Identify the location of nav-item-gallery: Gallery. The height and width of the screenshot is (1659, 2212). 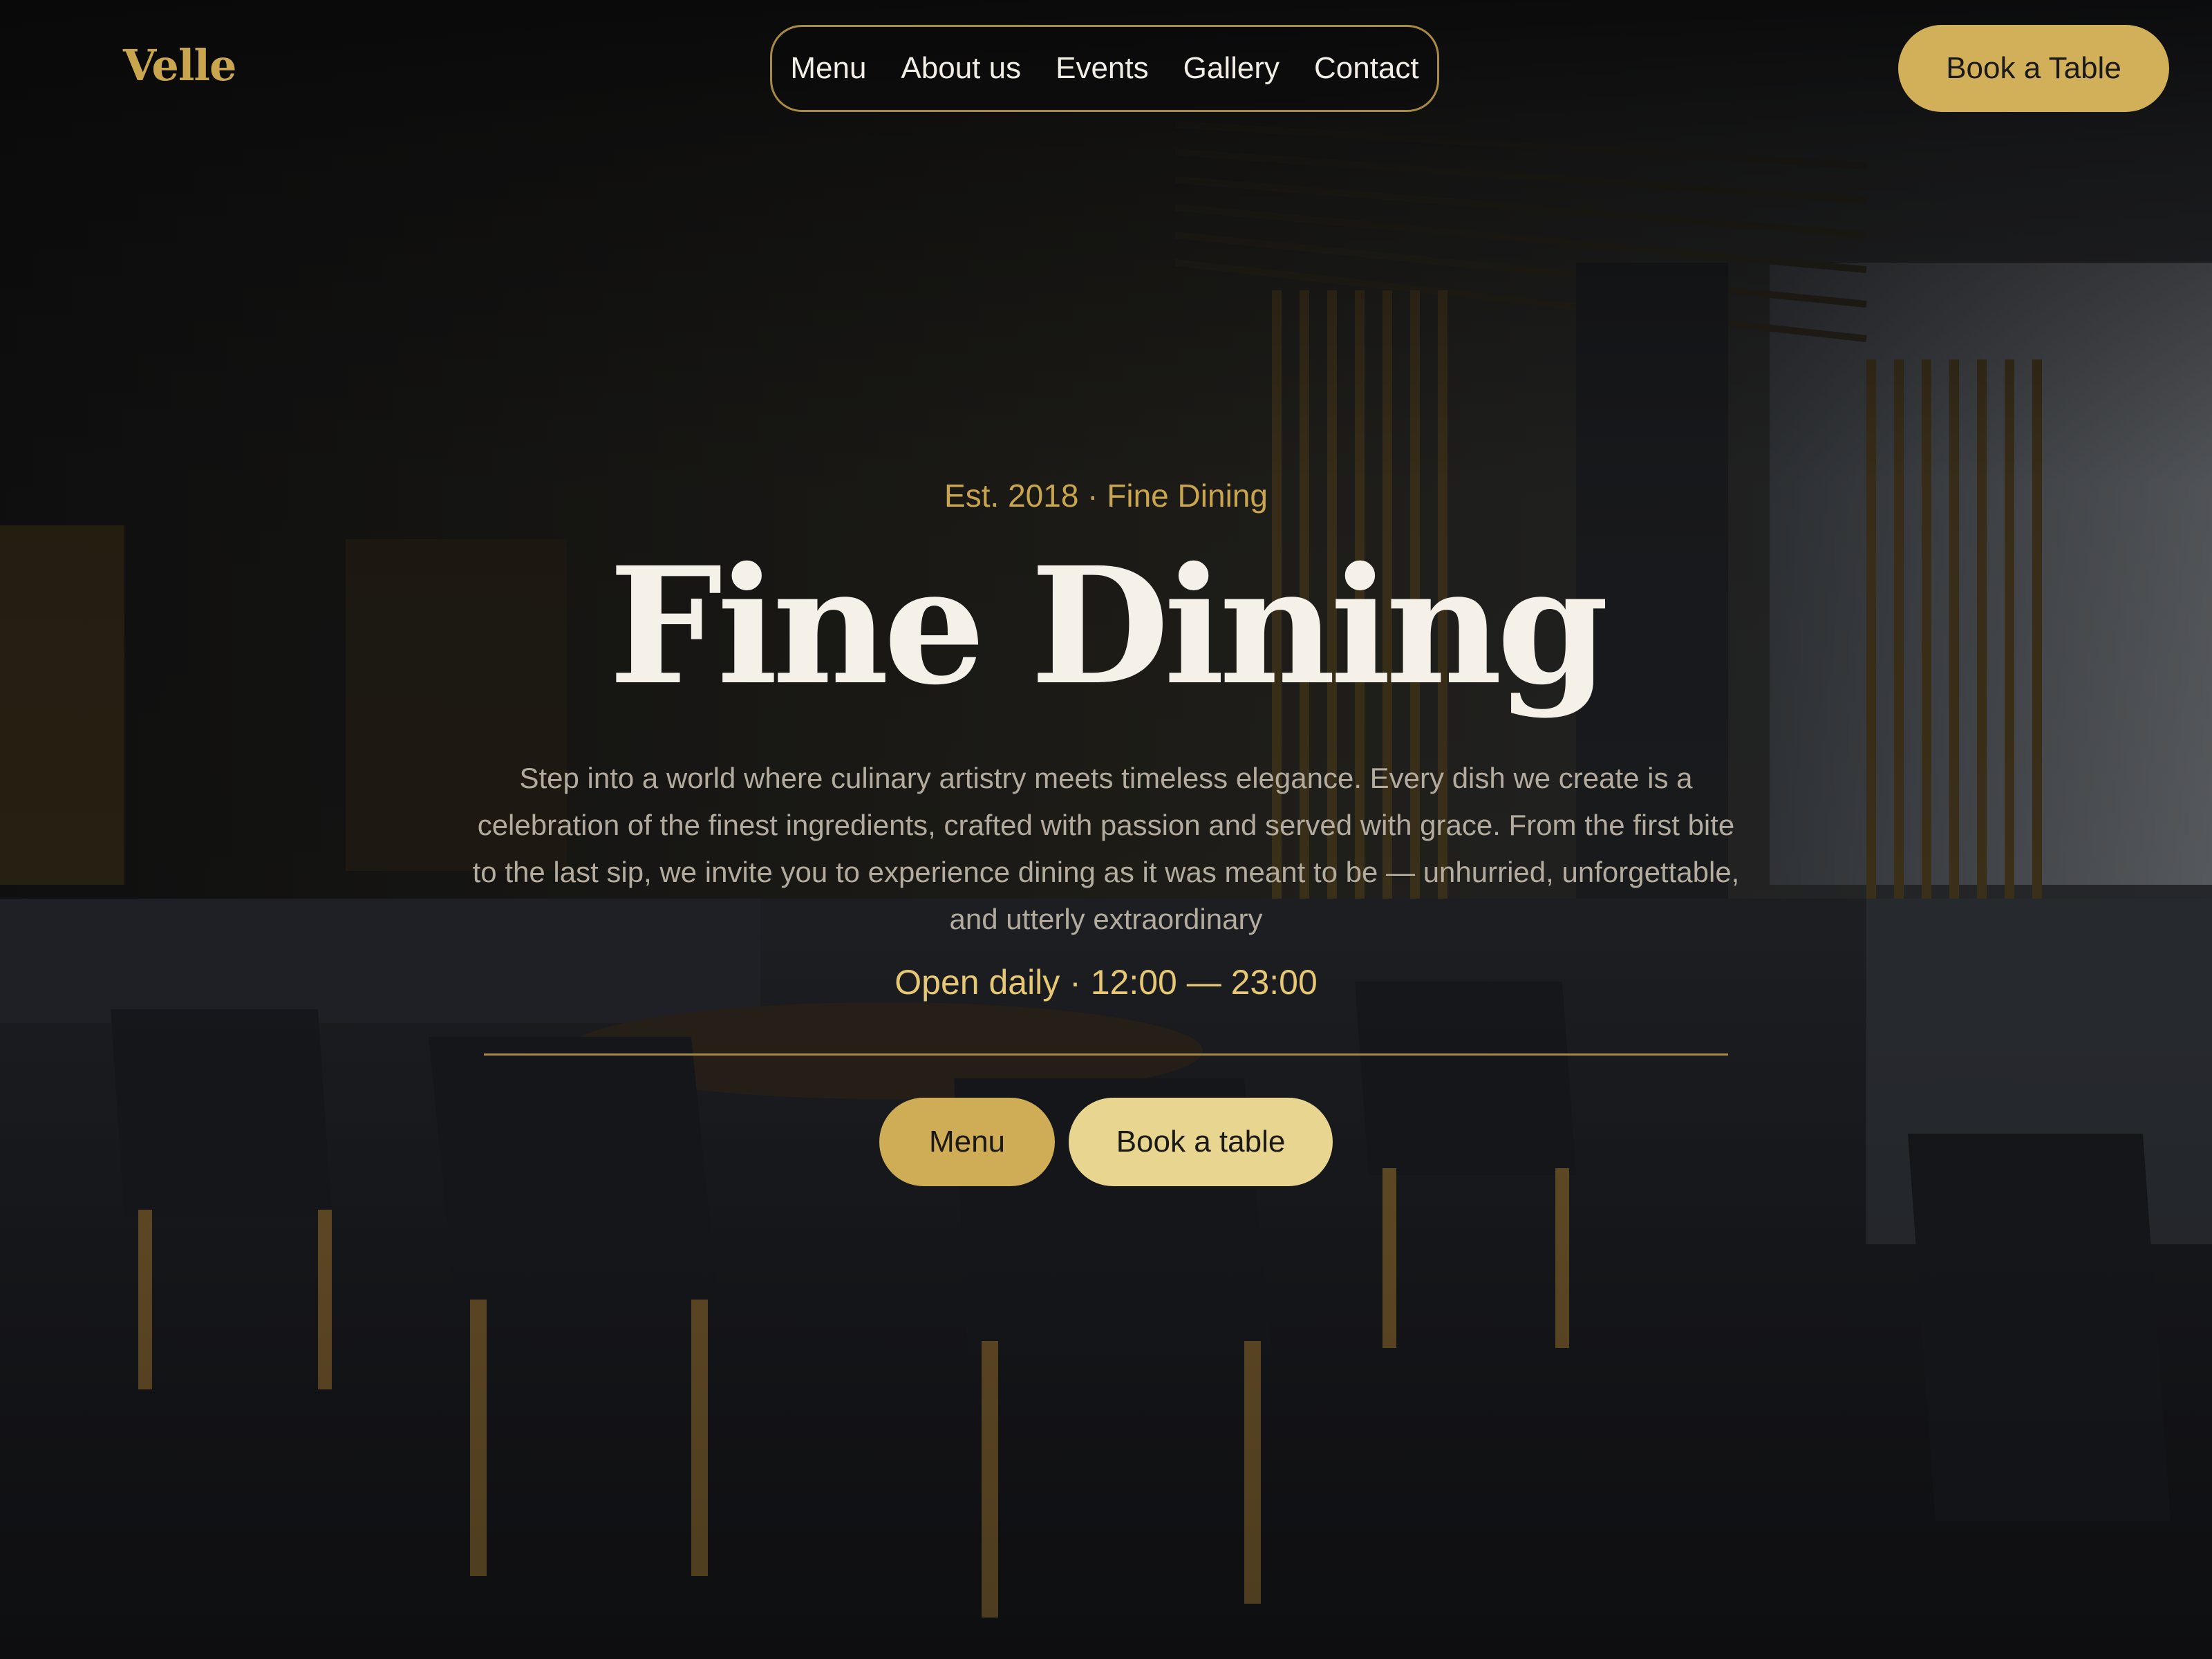
(1231, 68).